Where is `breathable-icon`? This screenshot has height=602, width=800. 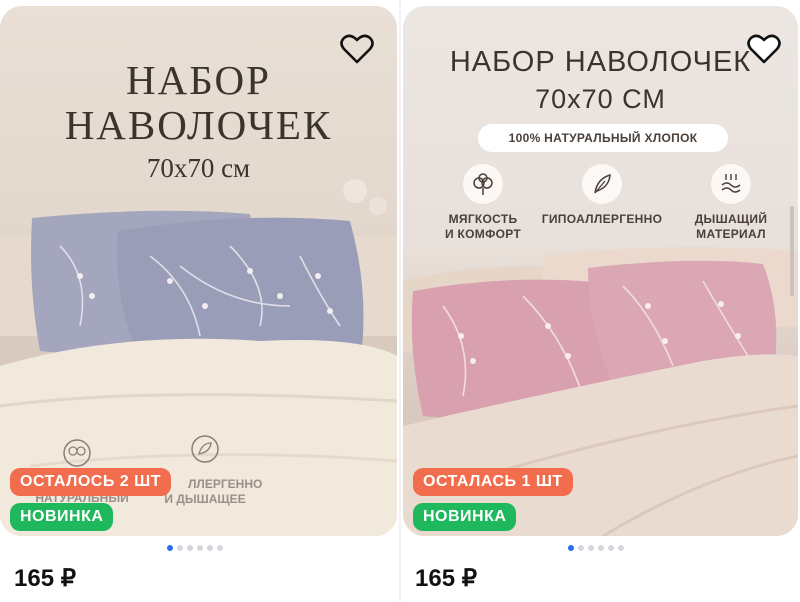 breathable-icon is located at coordinates (731, 184).